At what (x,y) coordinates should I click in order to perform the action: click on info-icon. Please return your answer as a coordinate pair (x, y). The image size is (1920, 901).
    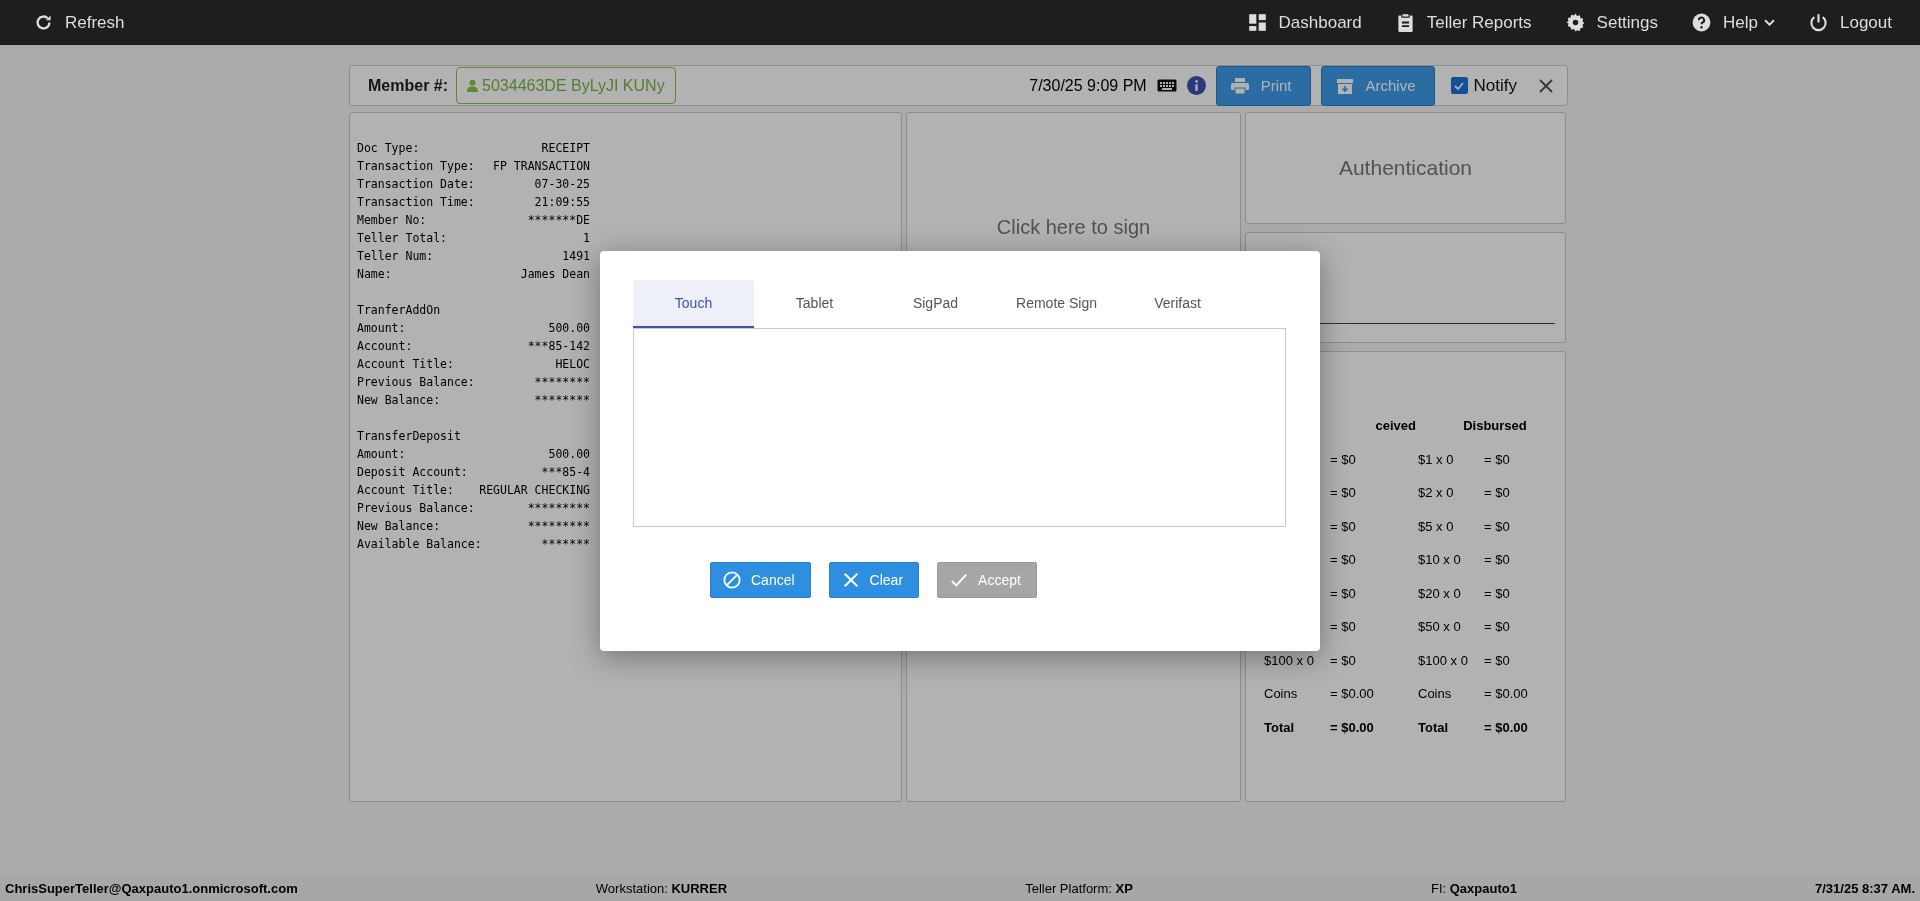
    Looking at the image, I should click on (1196, 85).